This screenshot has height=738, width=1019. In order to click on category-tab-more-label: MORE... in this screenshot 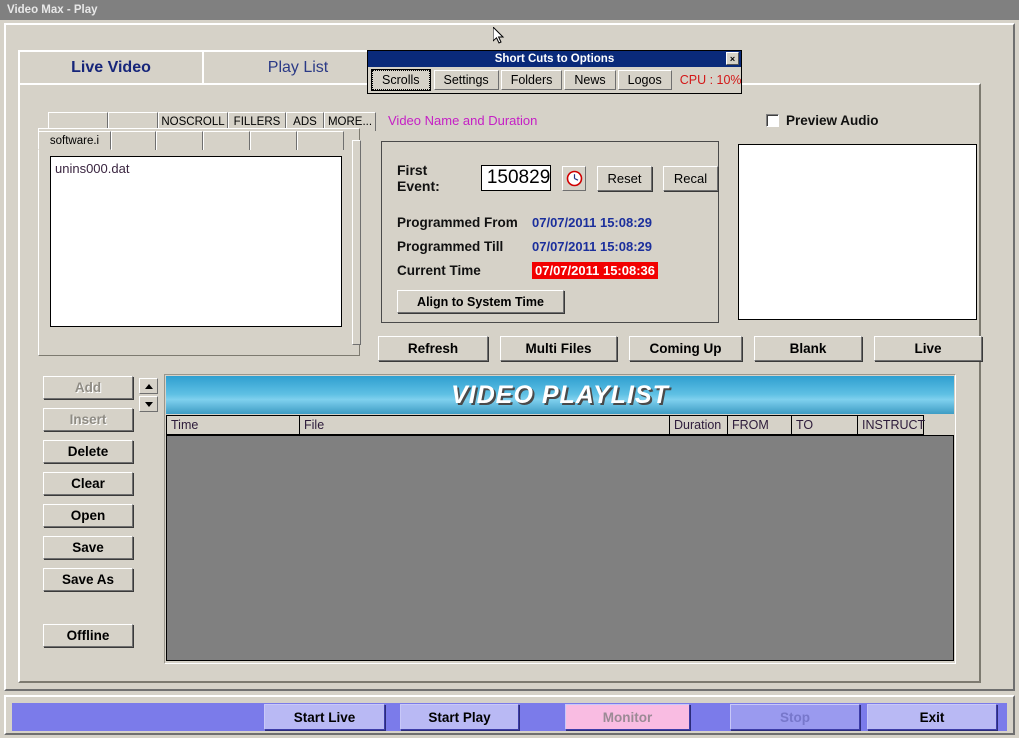, I will do `click(350, 122)`.